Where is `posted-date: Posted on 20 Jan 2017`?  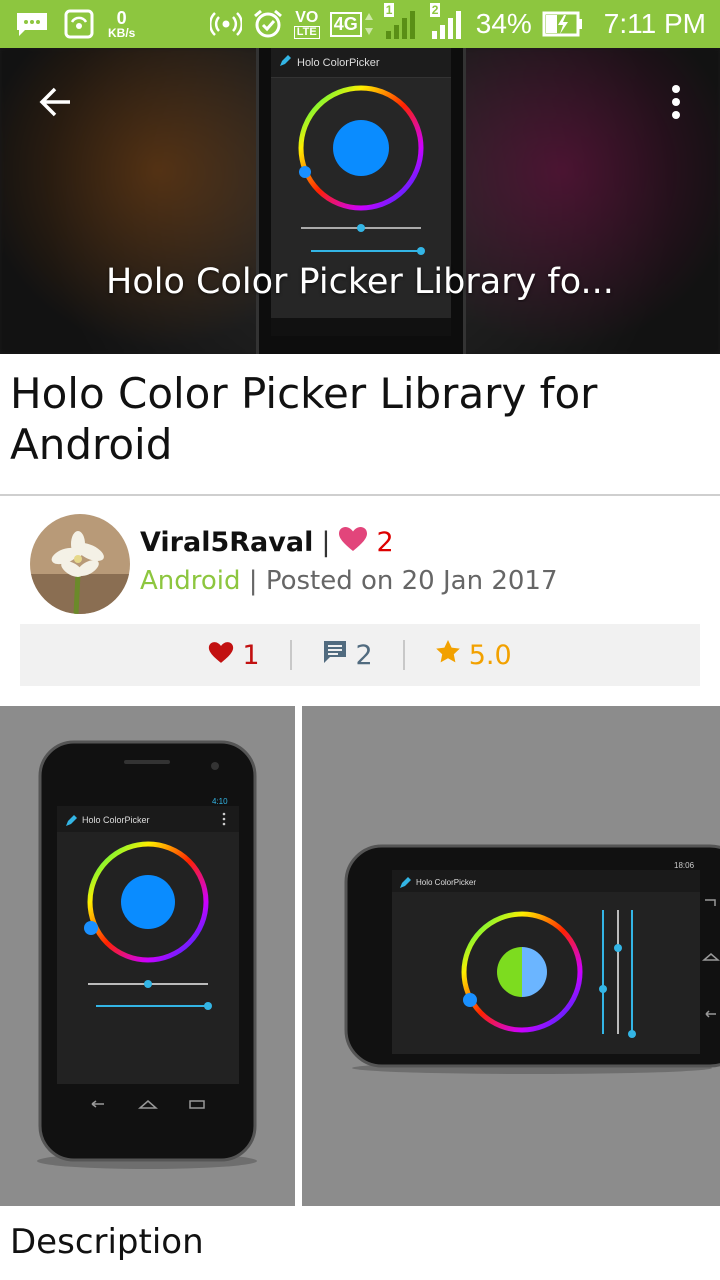 posted-date: Posted on 20 Jan 2017 is located at coordinates (411, 581).